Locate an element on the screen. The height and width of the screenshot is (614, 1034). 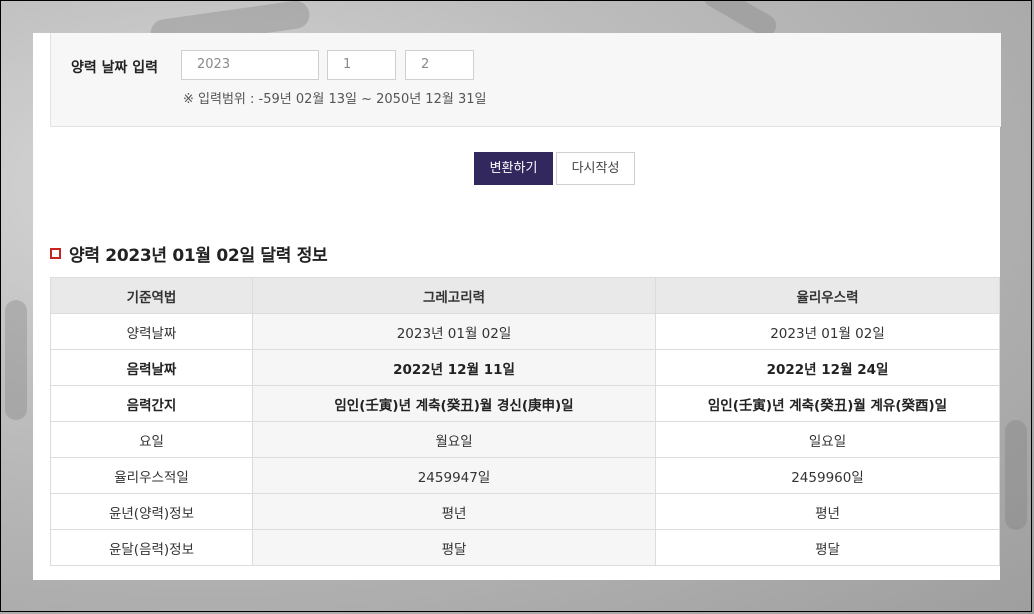
julian-cell: 평년 is located at coordinates (827, 511).